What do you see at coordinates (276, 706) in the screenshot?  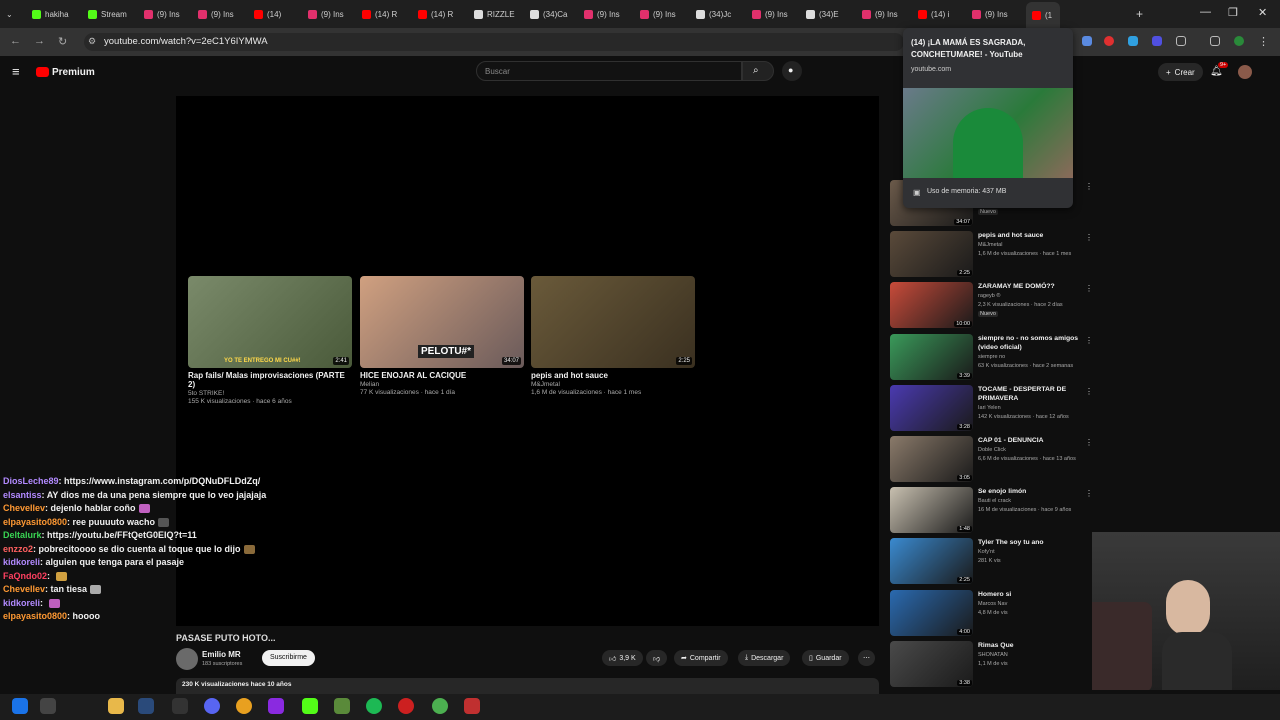 I see `app-icon` at bounding box center [276, 706].